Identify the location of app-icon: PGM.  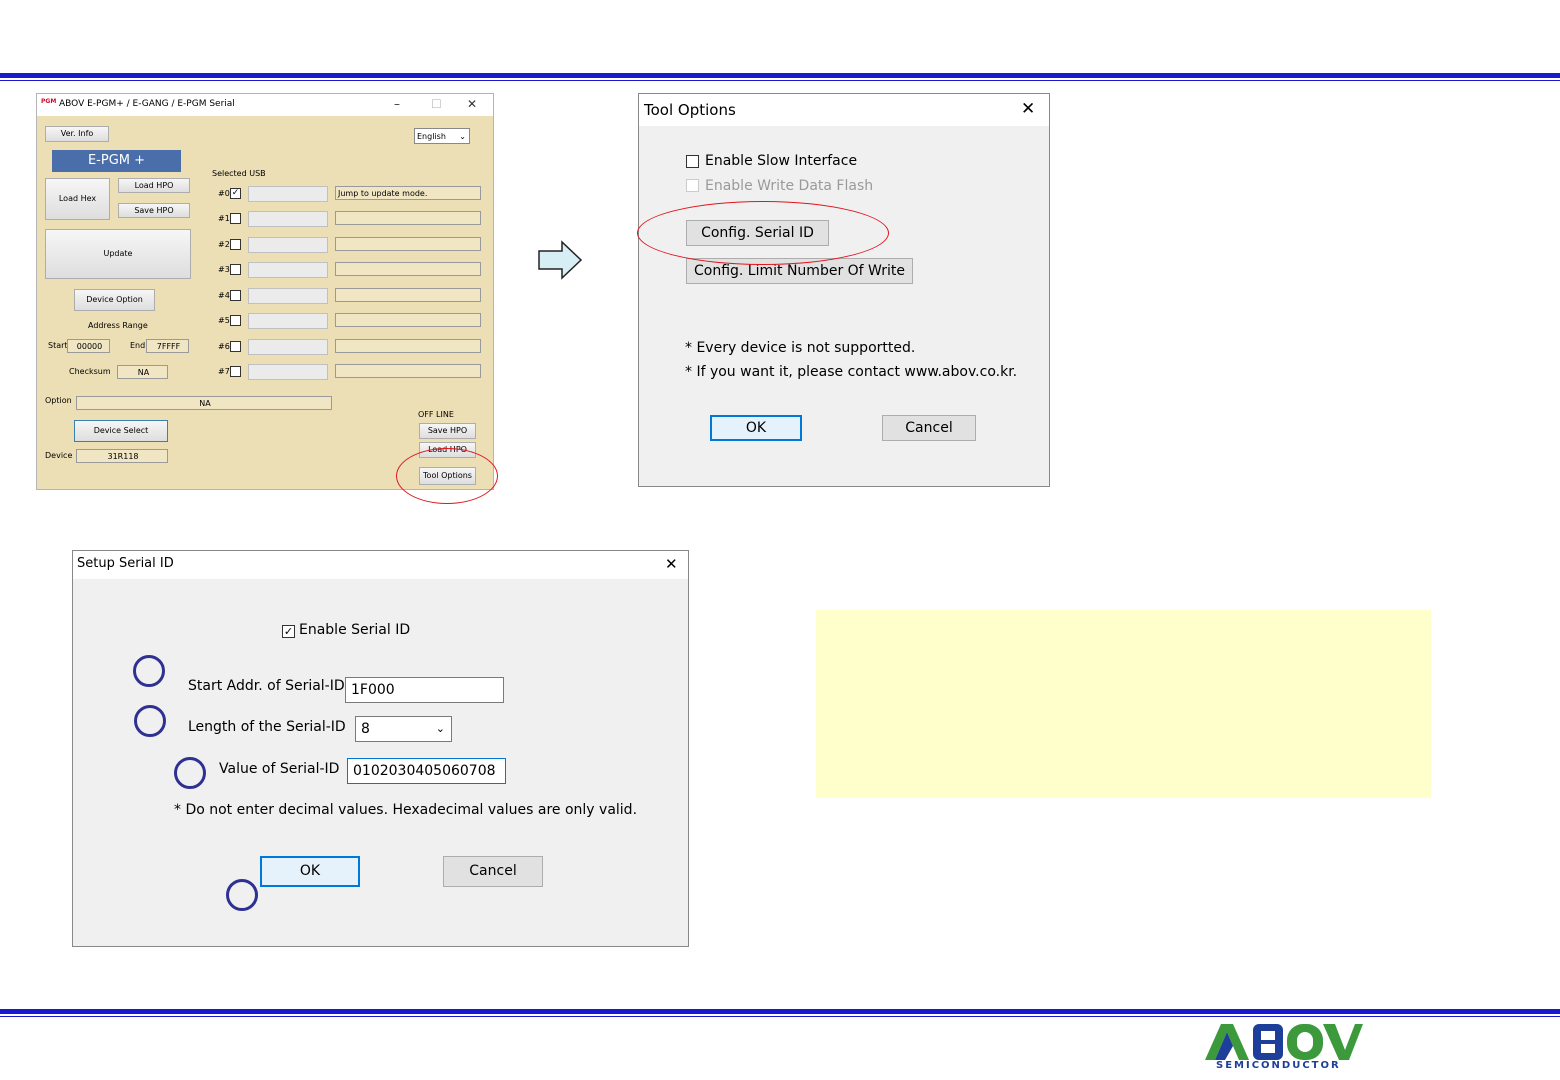
(49, 101).